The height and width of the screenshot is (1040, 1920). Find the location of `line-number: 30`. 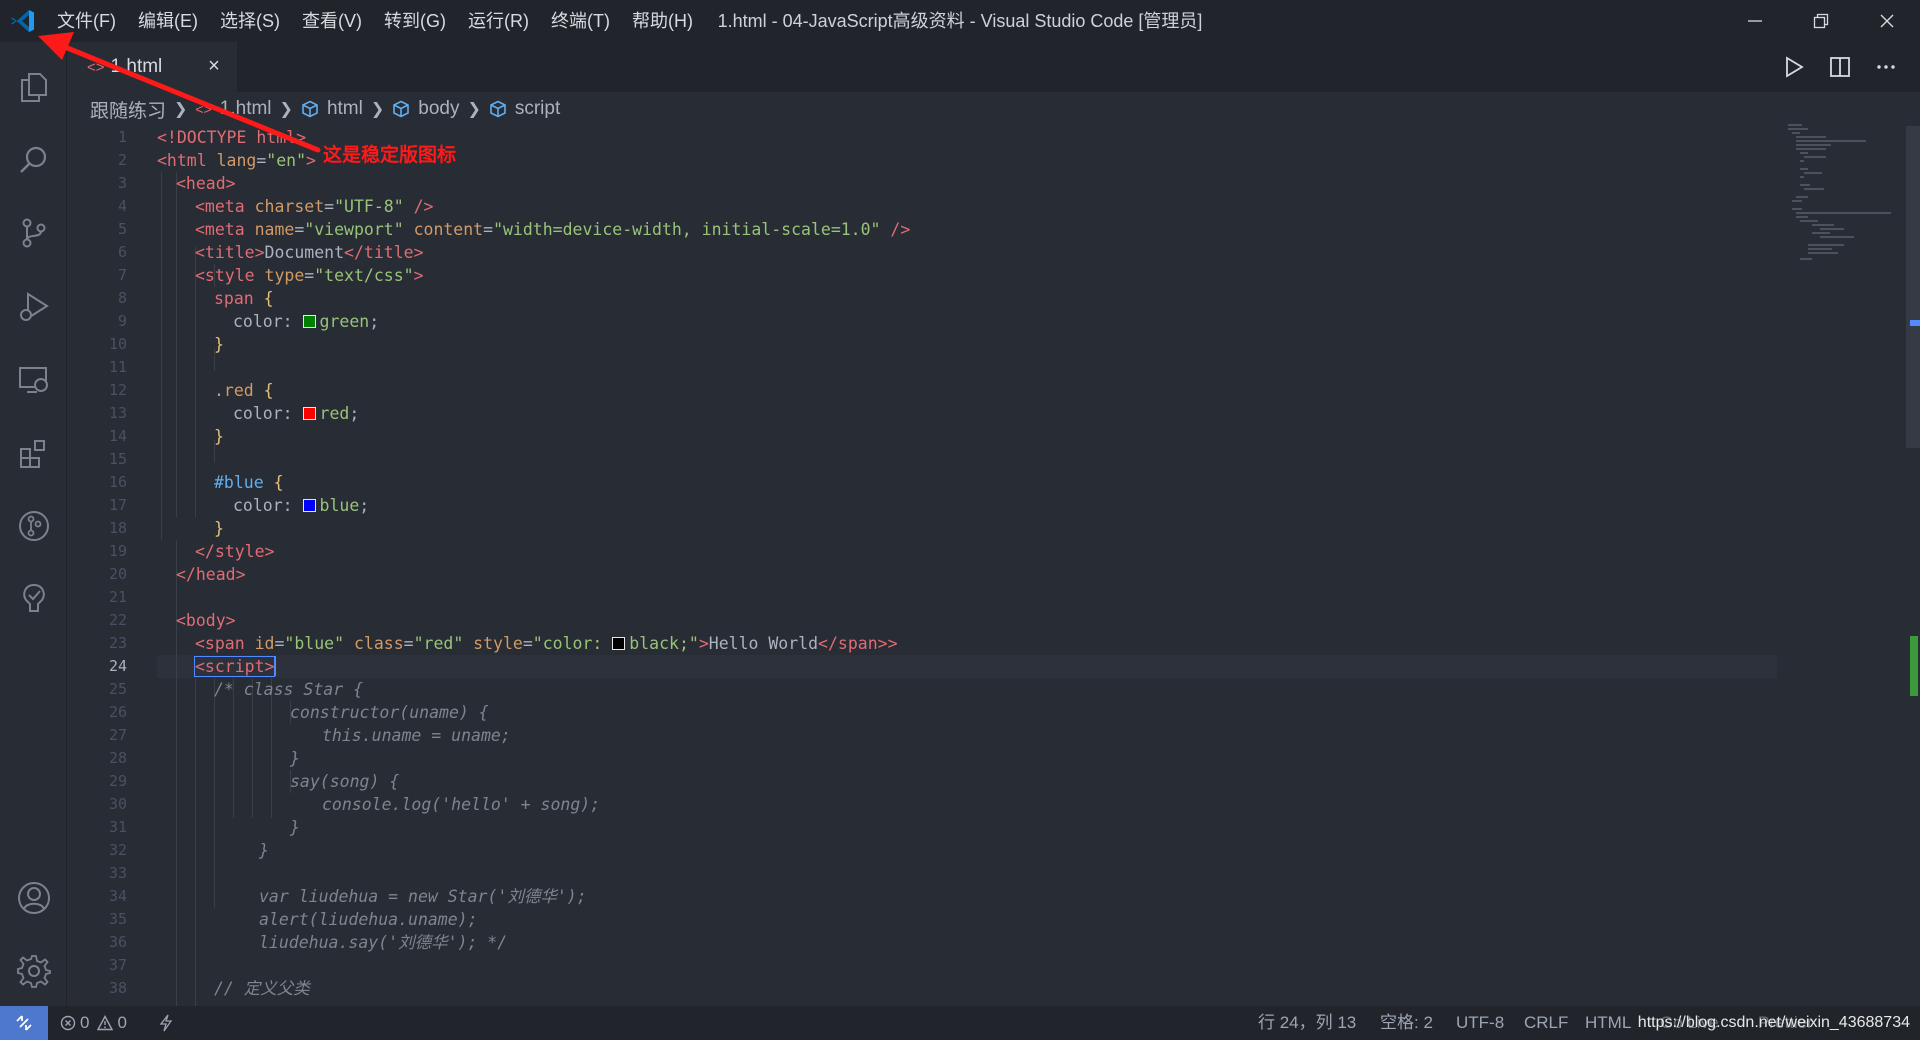

line-number: 30 is located at coordinates (117, 804).